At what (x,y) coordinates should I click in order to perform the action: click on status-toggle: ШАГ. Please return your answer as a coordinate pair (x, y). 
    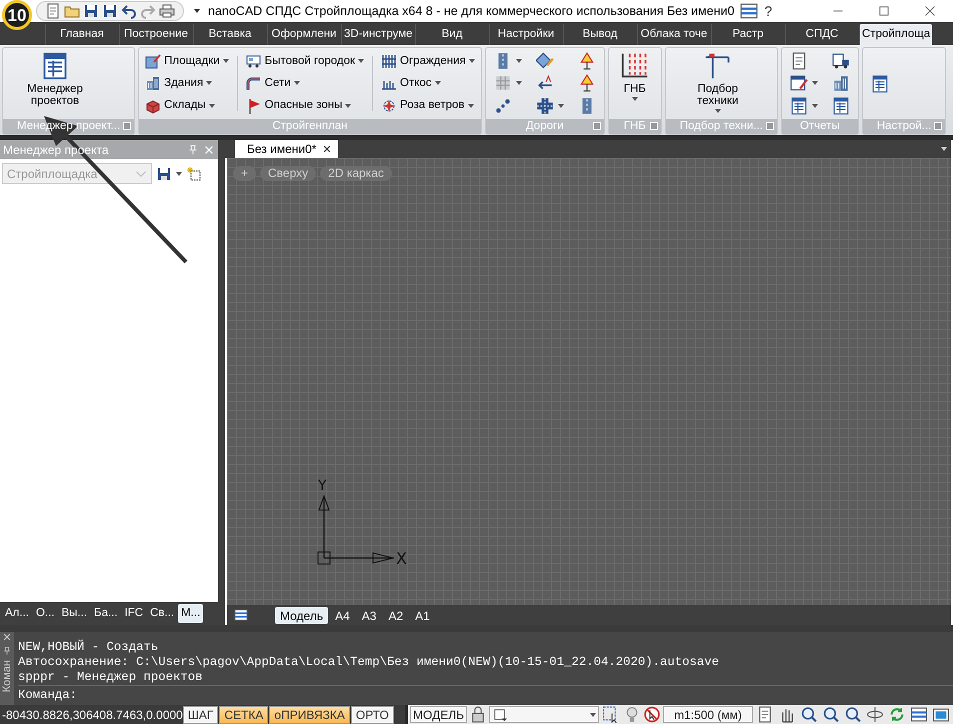
    Looking at the image, I should click on (200, 715).